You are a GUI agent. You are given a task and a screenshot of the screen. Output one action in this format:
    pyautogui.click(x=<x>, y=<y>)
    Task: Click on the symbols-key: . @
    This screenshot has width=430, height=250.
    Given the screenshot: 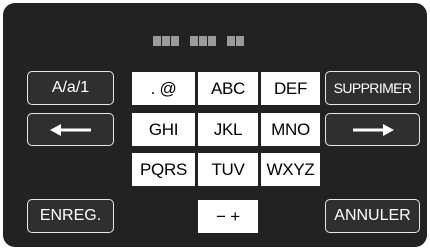 What is the action you would take?
    pyautogui.click(x=163, y=88)
    